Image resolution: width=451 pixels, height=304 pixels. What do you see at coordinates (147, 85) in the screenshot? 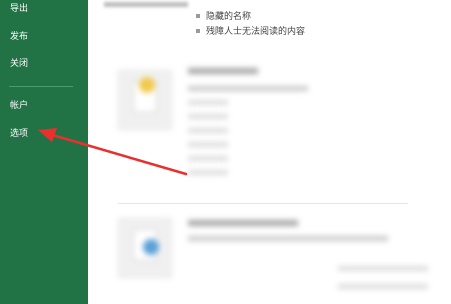
I see `clock-icon` at bounding box center [147, 85].